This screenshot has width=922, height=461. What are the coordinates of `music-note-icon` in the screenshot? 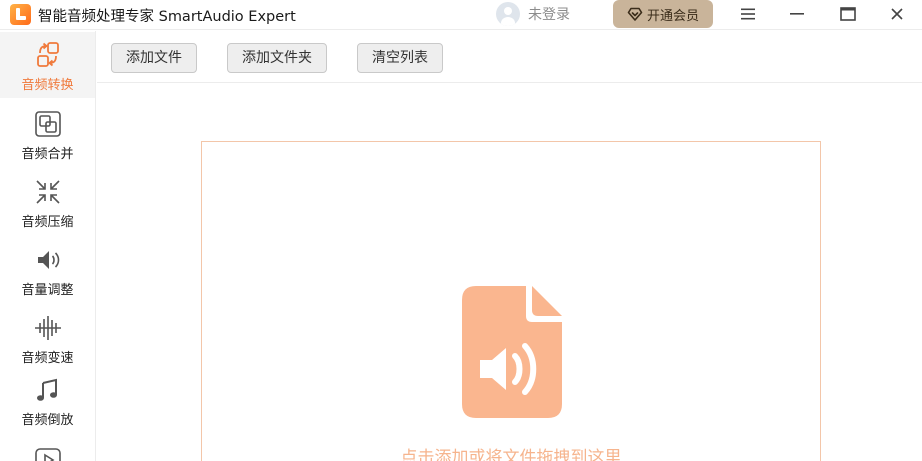 It's located at (48, 390).